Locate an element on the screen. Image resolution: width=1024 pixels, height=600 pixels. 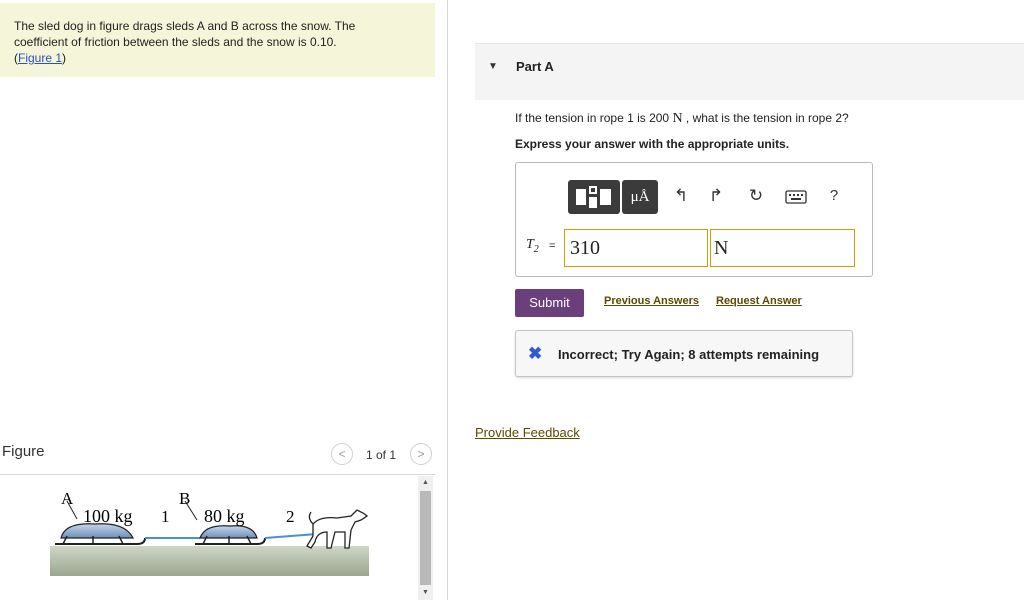
figure-pager-text: 1 of 1 is located at coordinates (381, 455).